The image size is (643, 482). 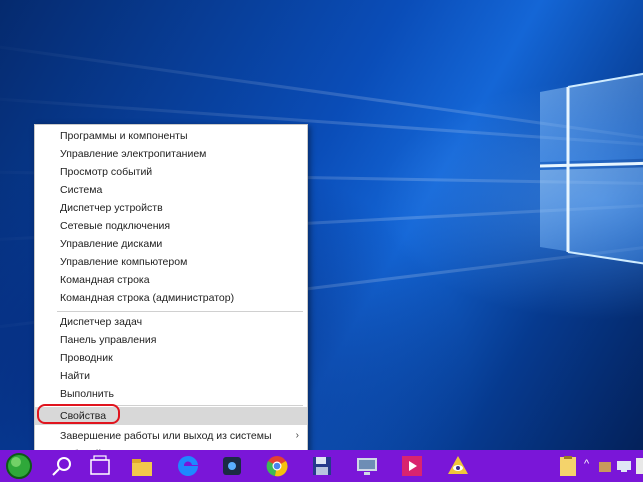 I want to click on menu-item-search: Найти, so click(x=171, y=376).